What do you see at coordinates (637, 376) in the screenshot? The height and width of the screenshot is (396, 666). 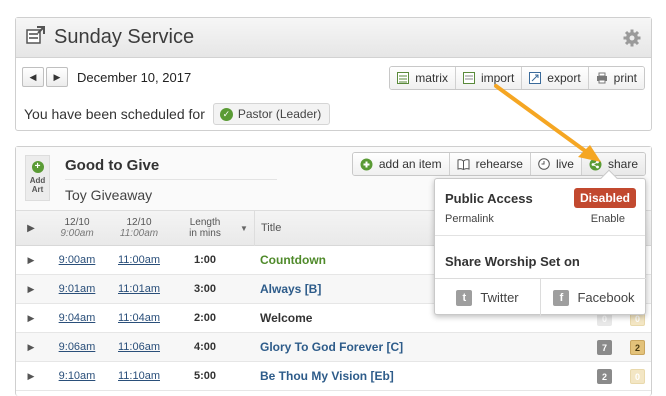 I see `count-badge: 0` at bounding box center [637, 376].